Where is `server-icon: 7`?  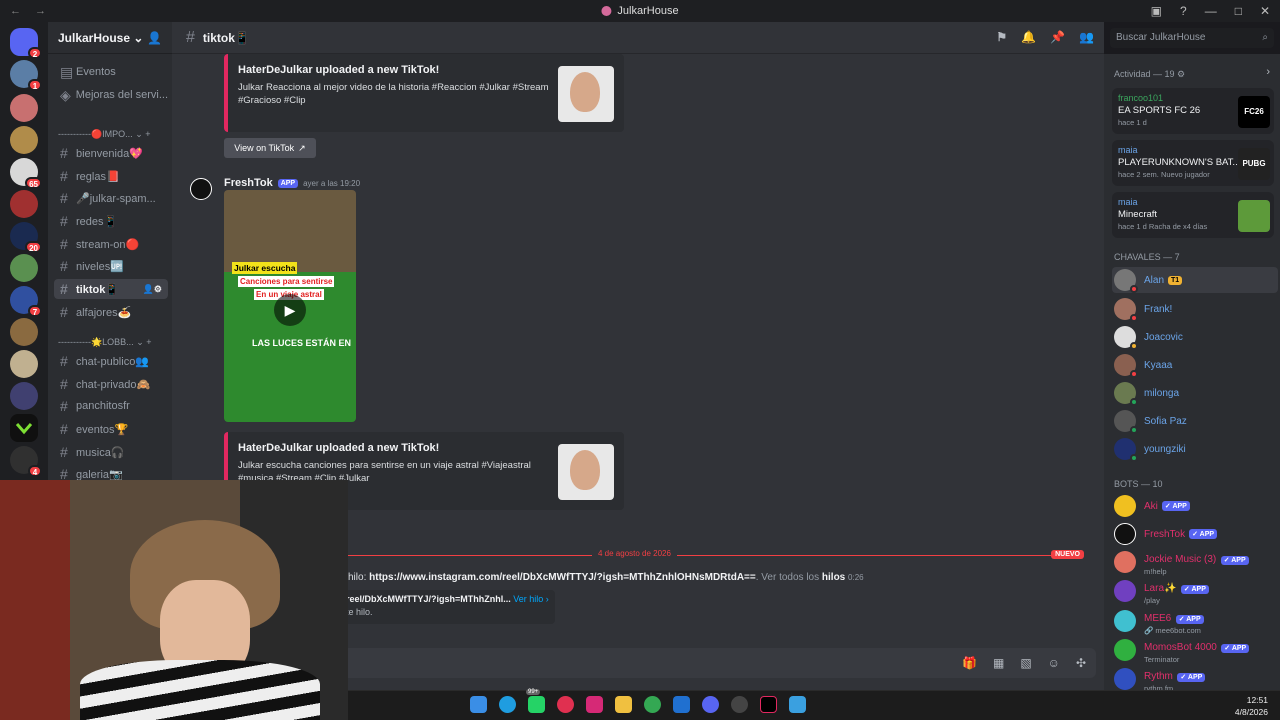
server-icon: 7 is located at coordinates (26, 301).